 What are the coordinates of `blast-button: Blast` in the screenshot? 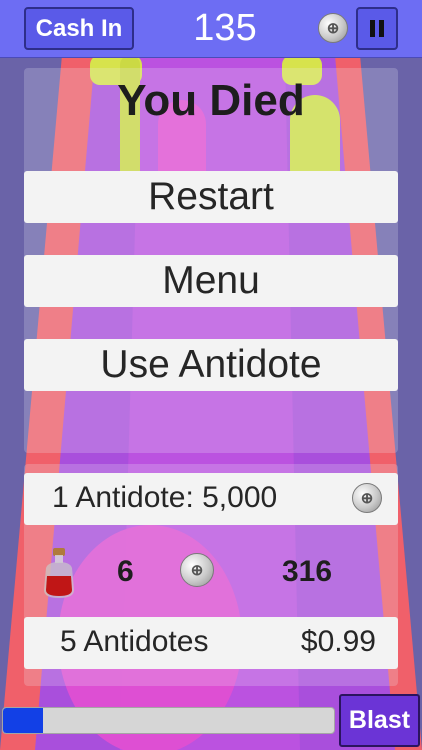 It's located at (379, 720).